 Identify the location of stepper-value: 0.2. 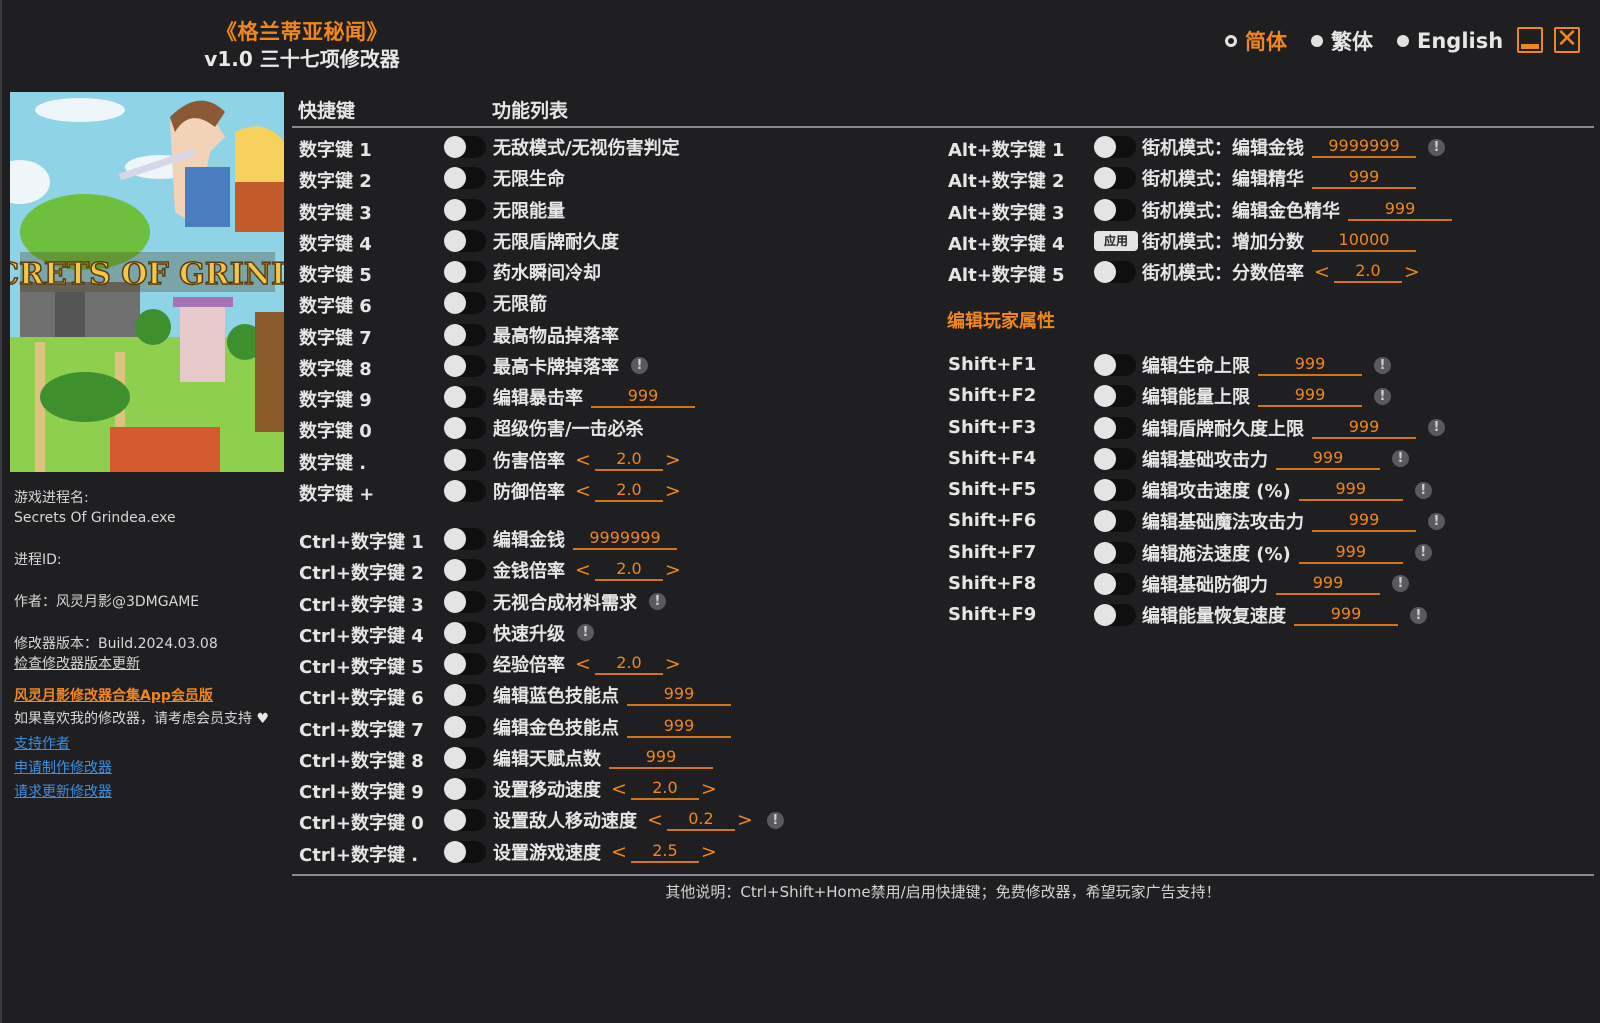
(700, 820).